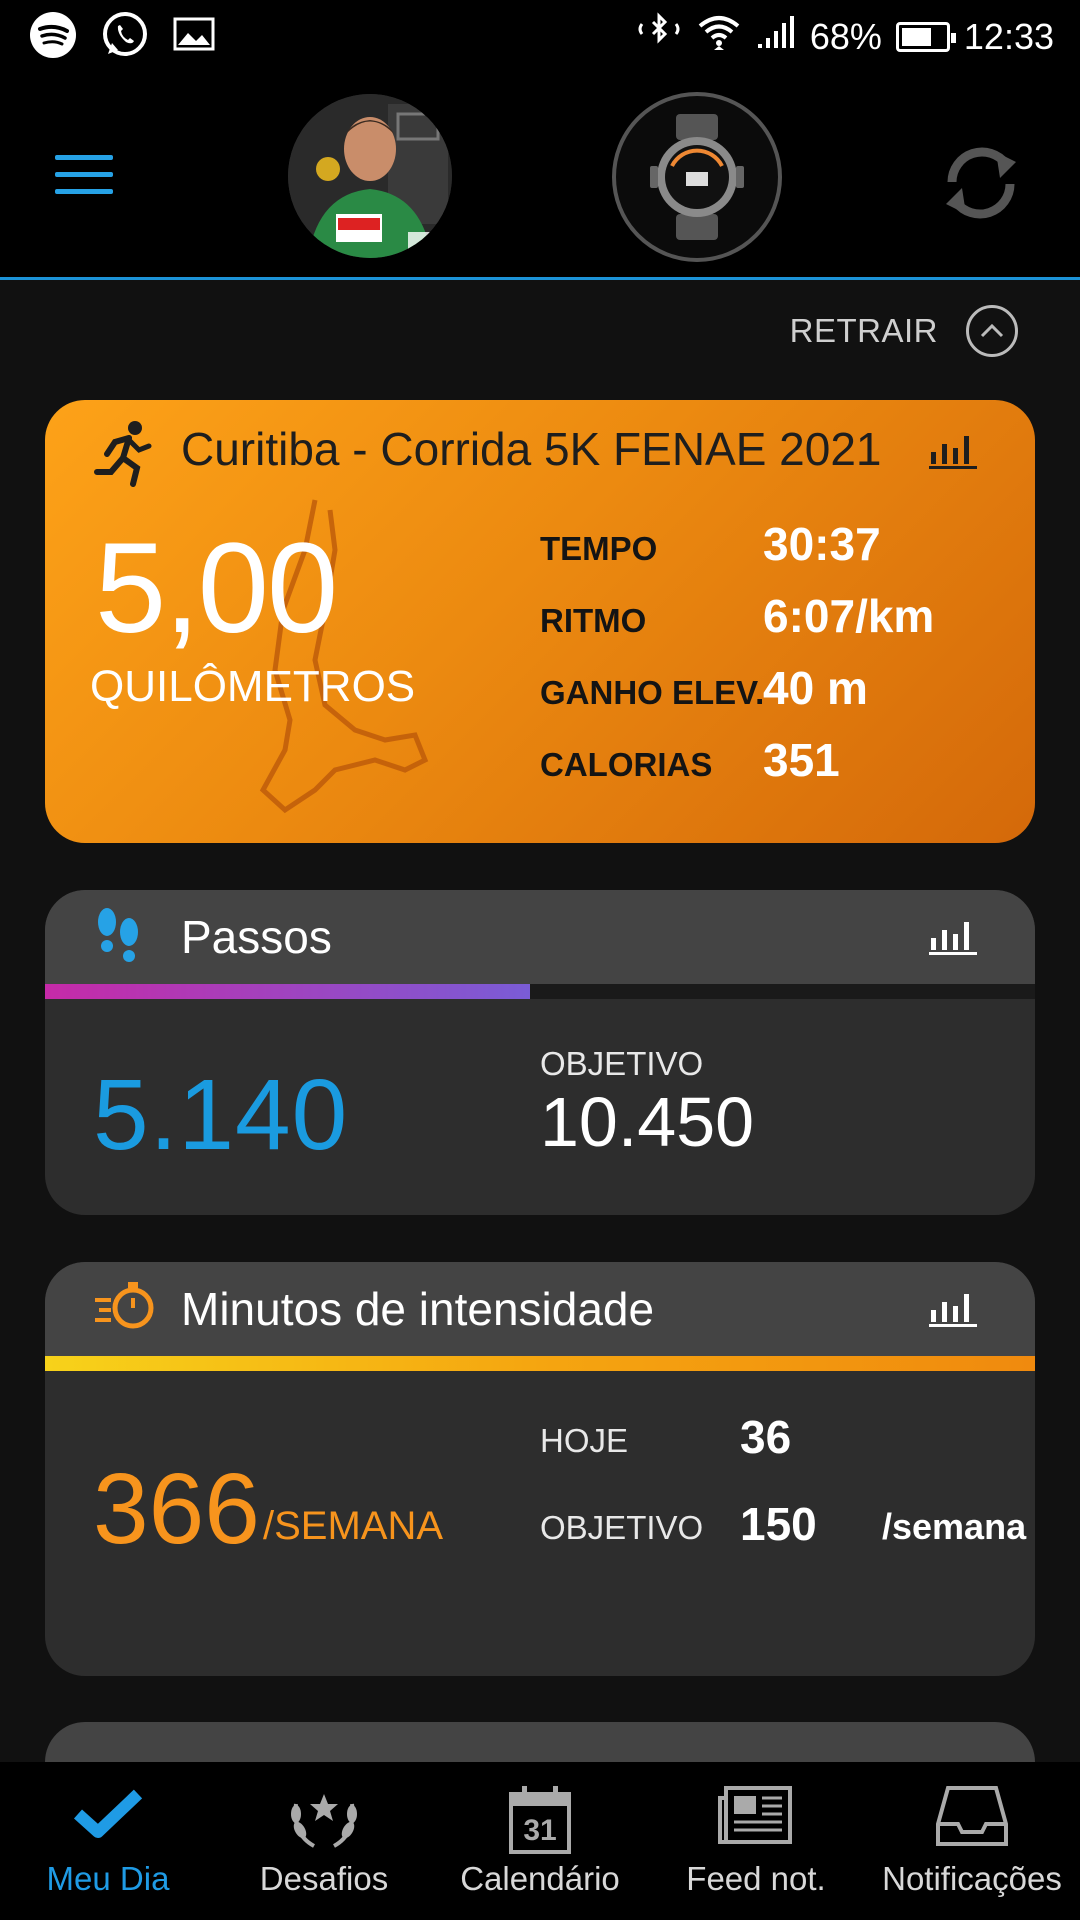  I want to click on app-header, so click(540, 176).